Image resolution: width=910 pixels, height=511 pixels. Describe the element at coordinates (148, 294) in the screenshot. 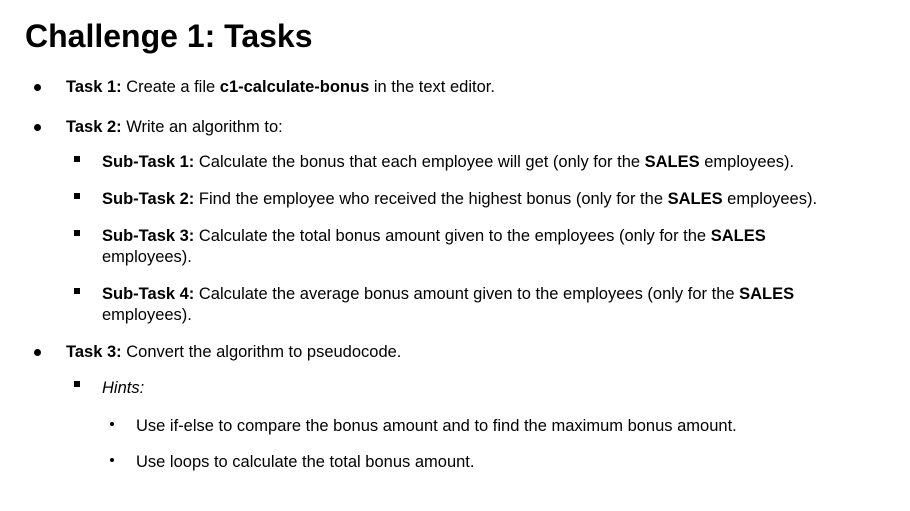

I see `subtask-4-label: Sub-Task 4:` at that location.